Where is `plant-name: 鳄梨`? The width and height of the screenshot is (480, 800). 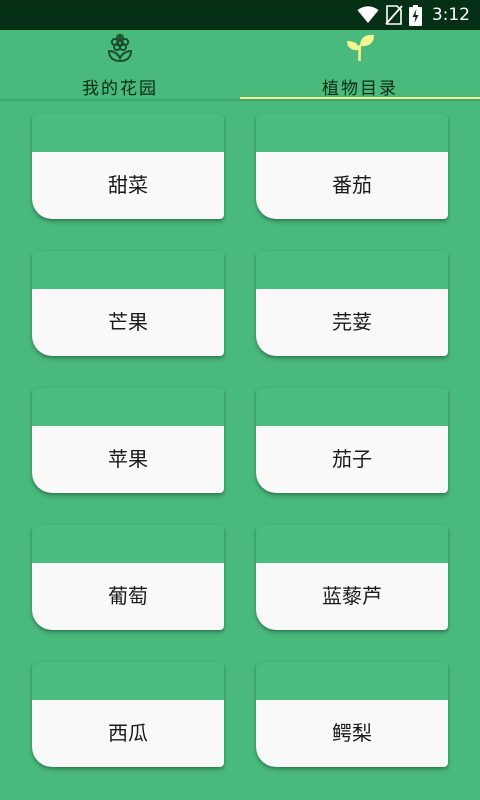
plant-name: 鳄梨 is located at coordinates (352, 733).